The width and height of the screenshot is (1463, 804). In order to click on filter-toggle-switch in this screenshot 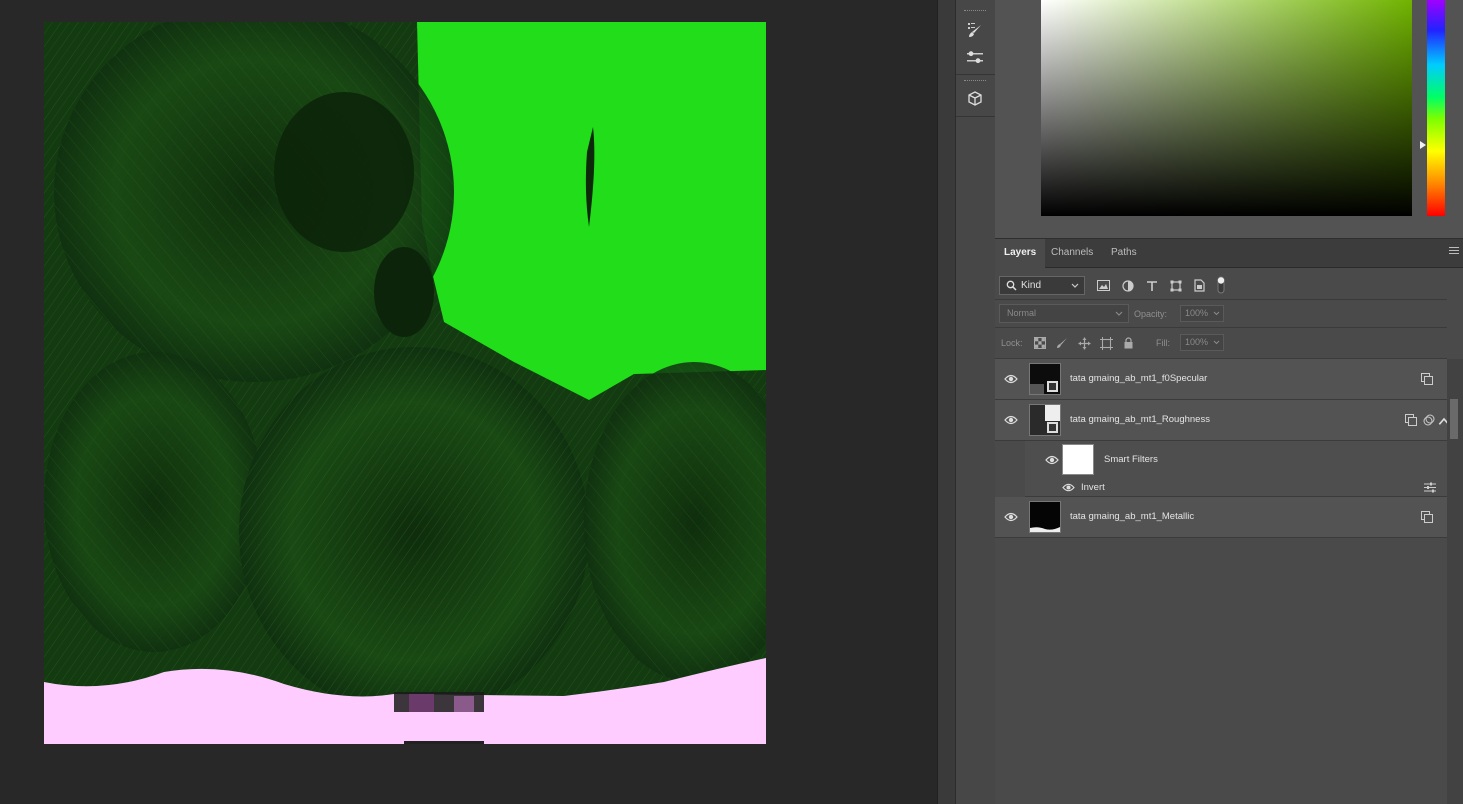, I will do `click(1221, 285)`.